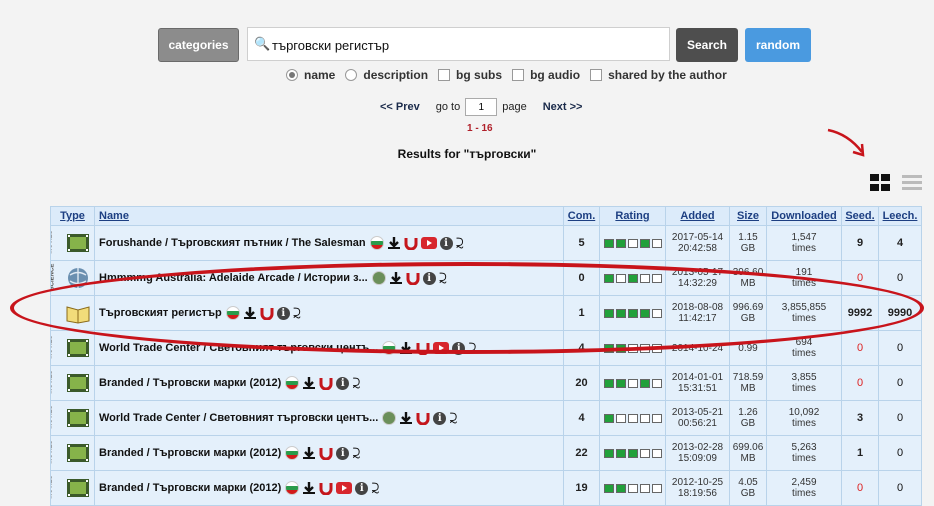 The height and width of the screenshot is (506, 934). I want to click on option-name: name, so click(310, 75).